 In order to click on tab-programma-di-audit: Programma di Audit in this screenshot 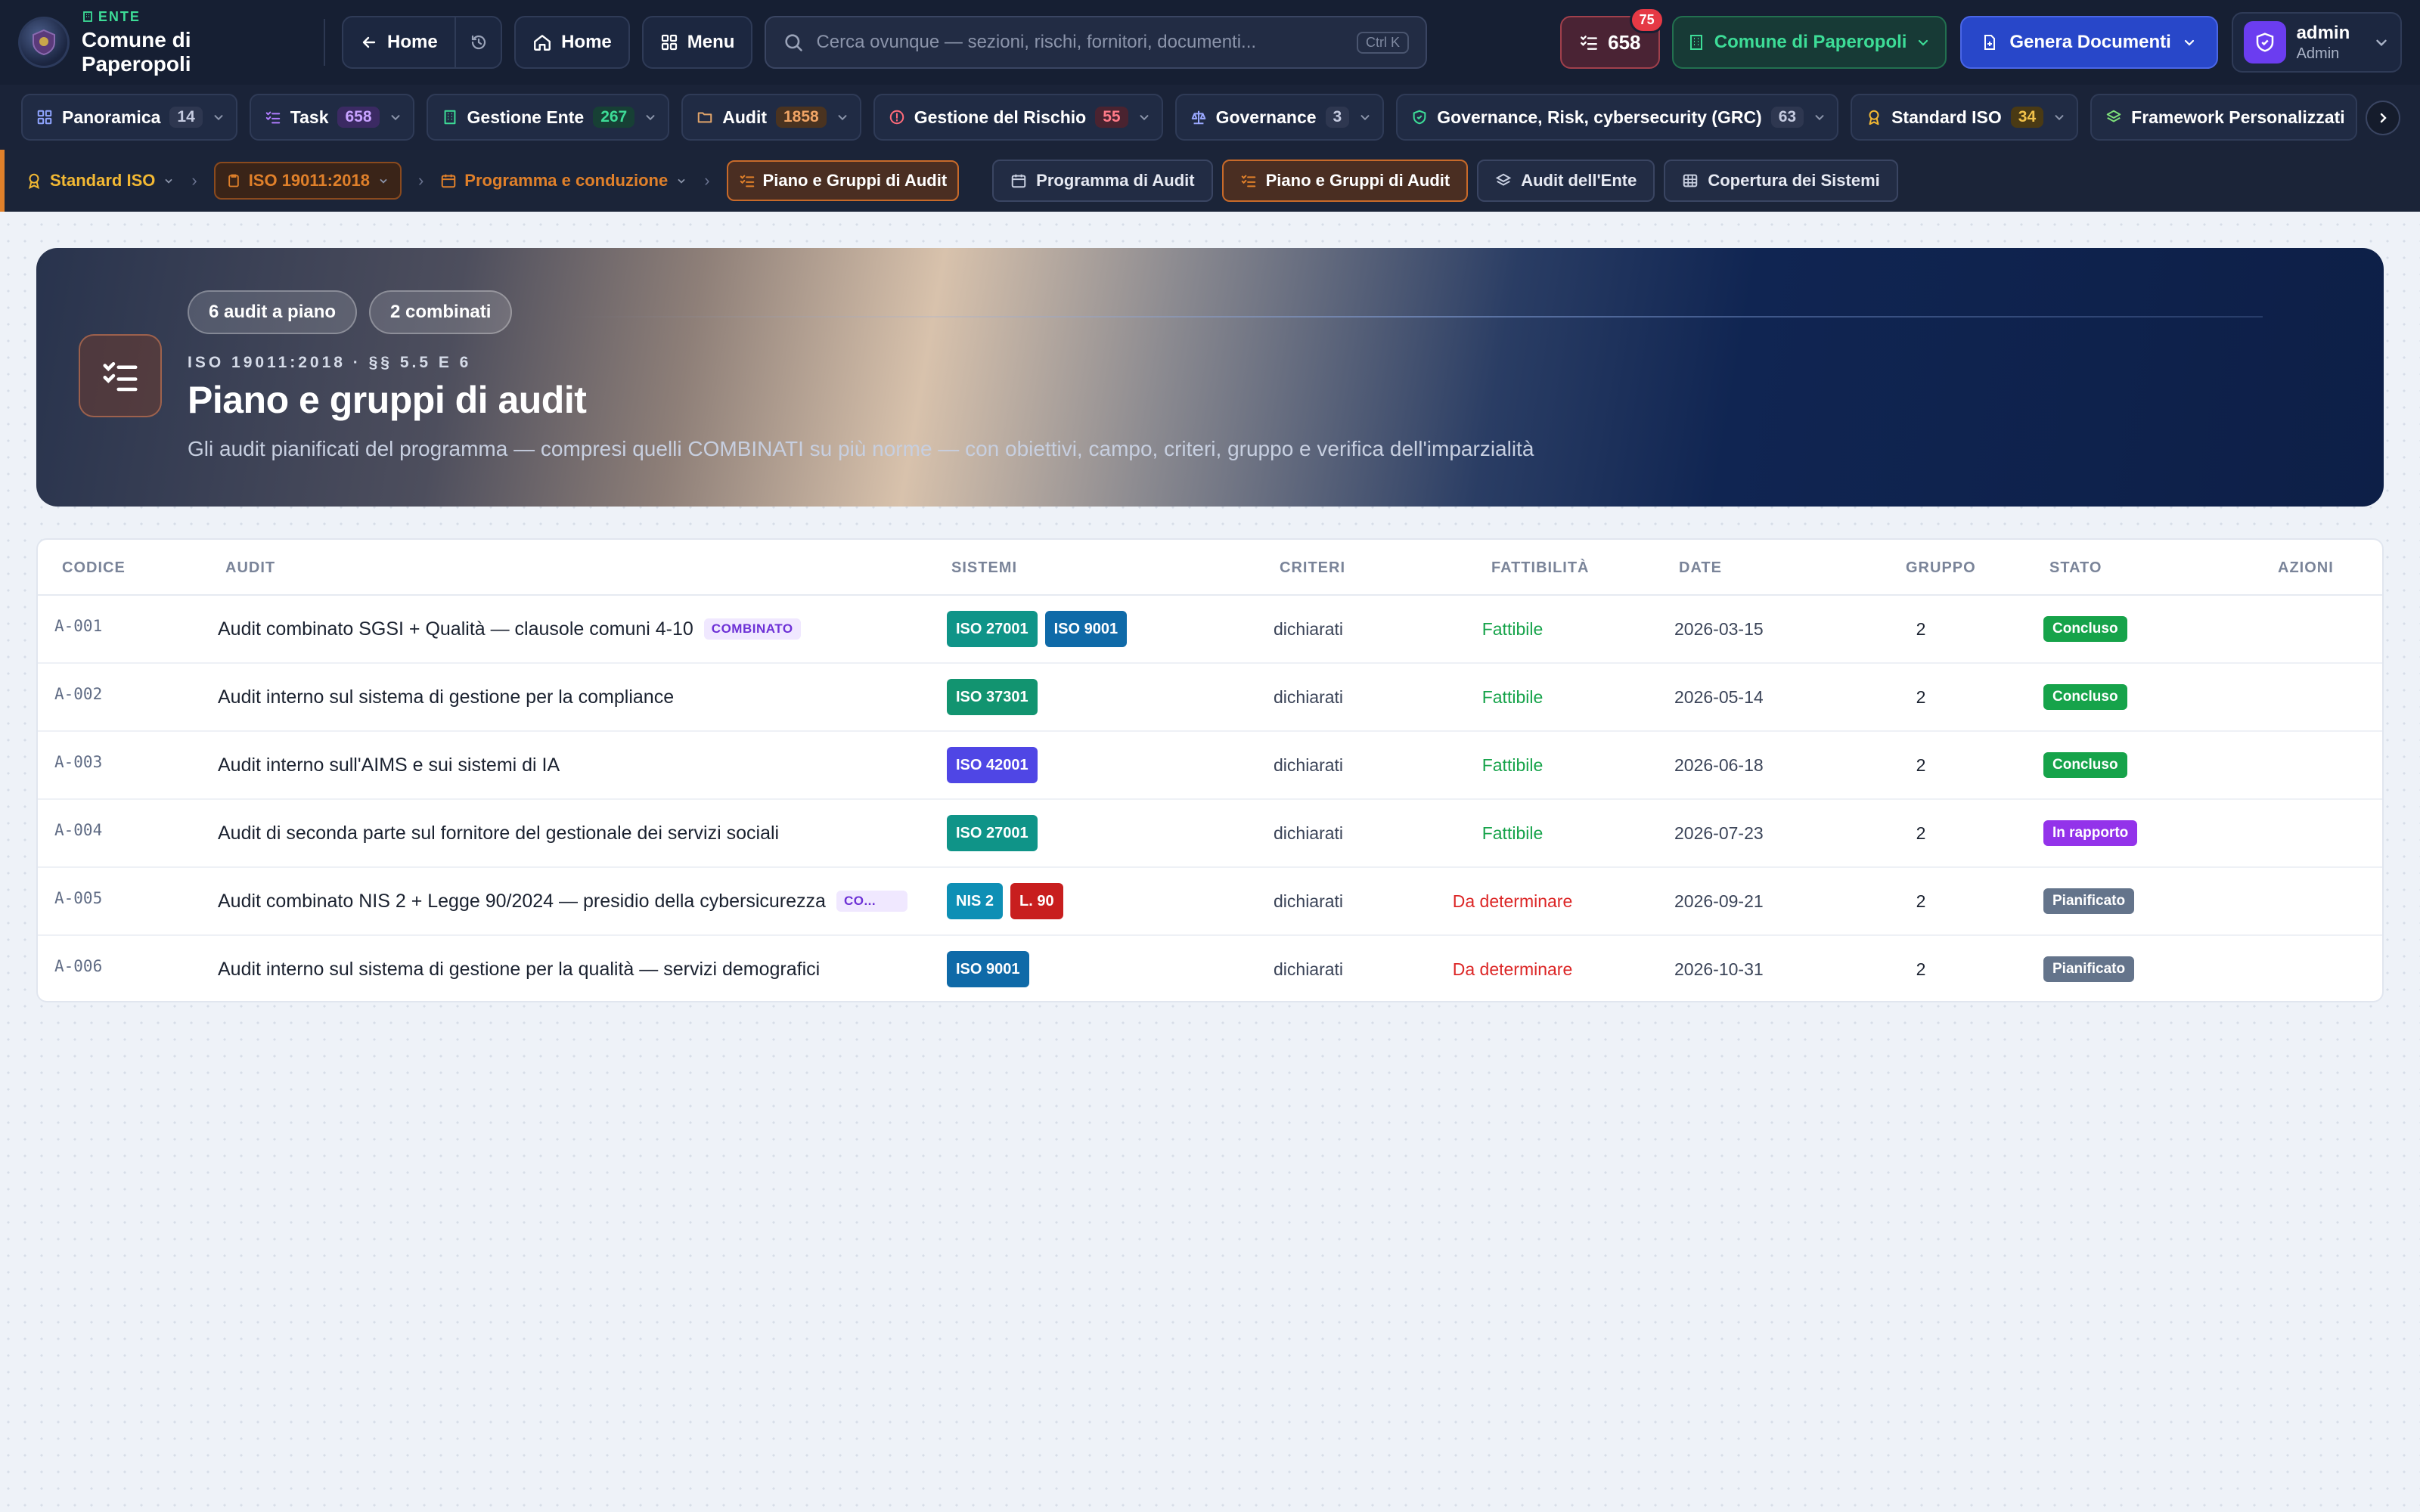, I will do `click(1102, 181)`.